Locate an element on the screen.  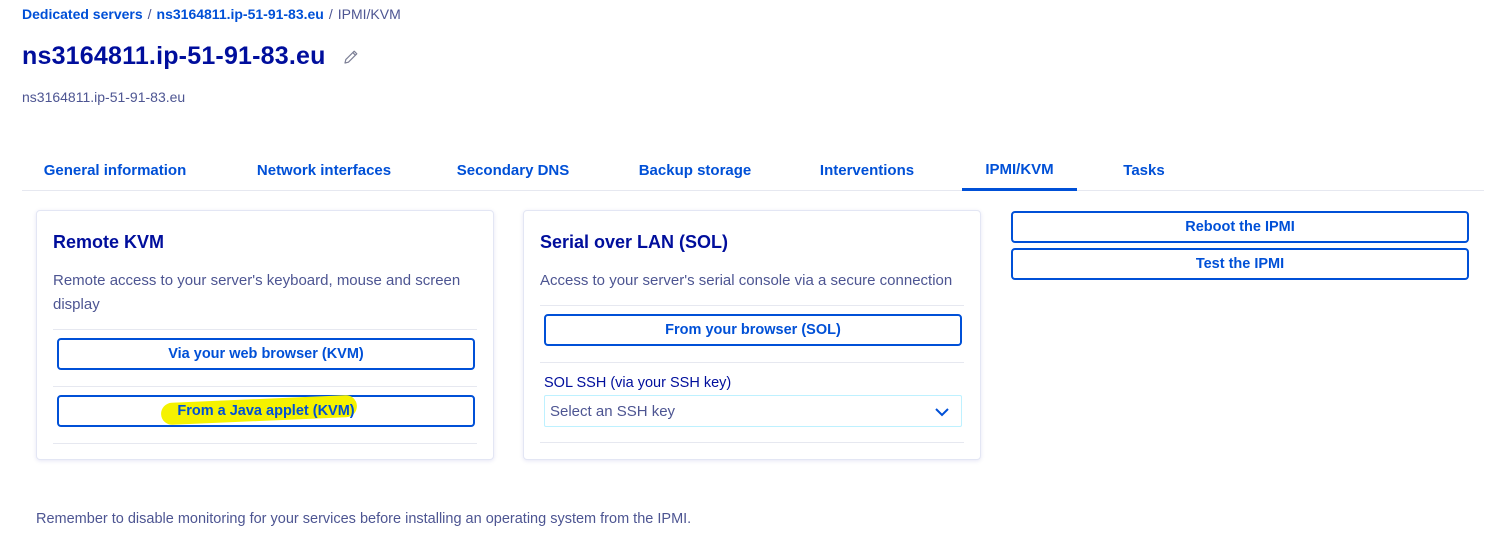
kvm-java-applet-button-label: From a Java applet (KVM) is located at coordinates (266, 411).